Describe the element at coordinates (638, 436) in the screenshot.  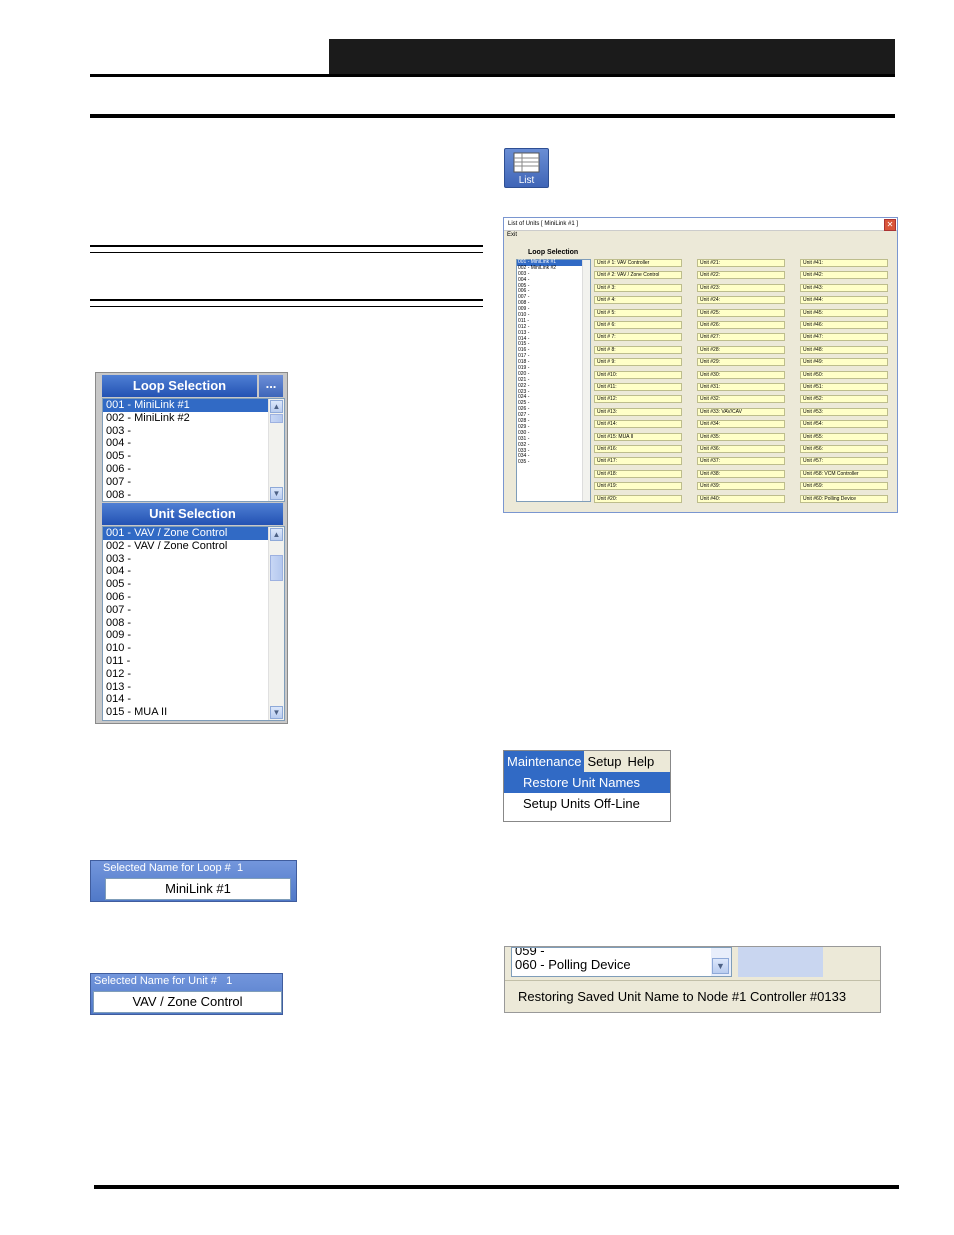
I see `unit-name-cell: Unit #15: MUA II` at that location.